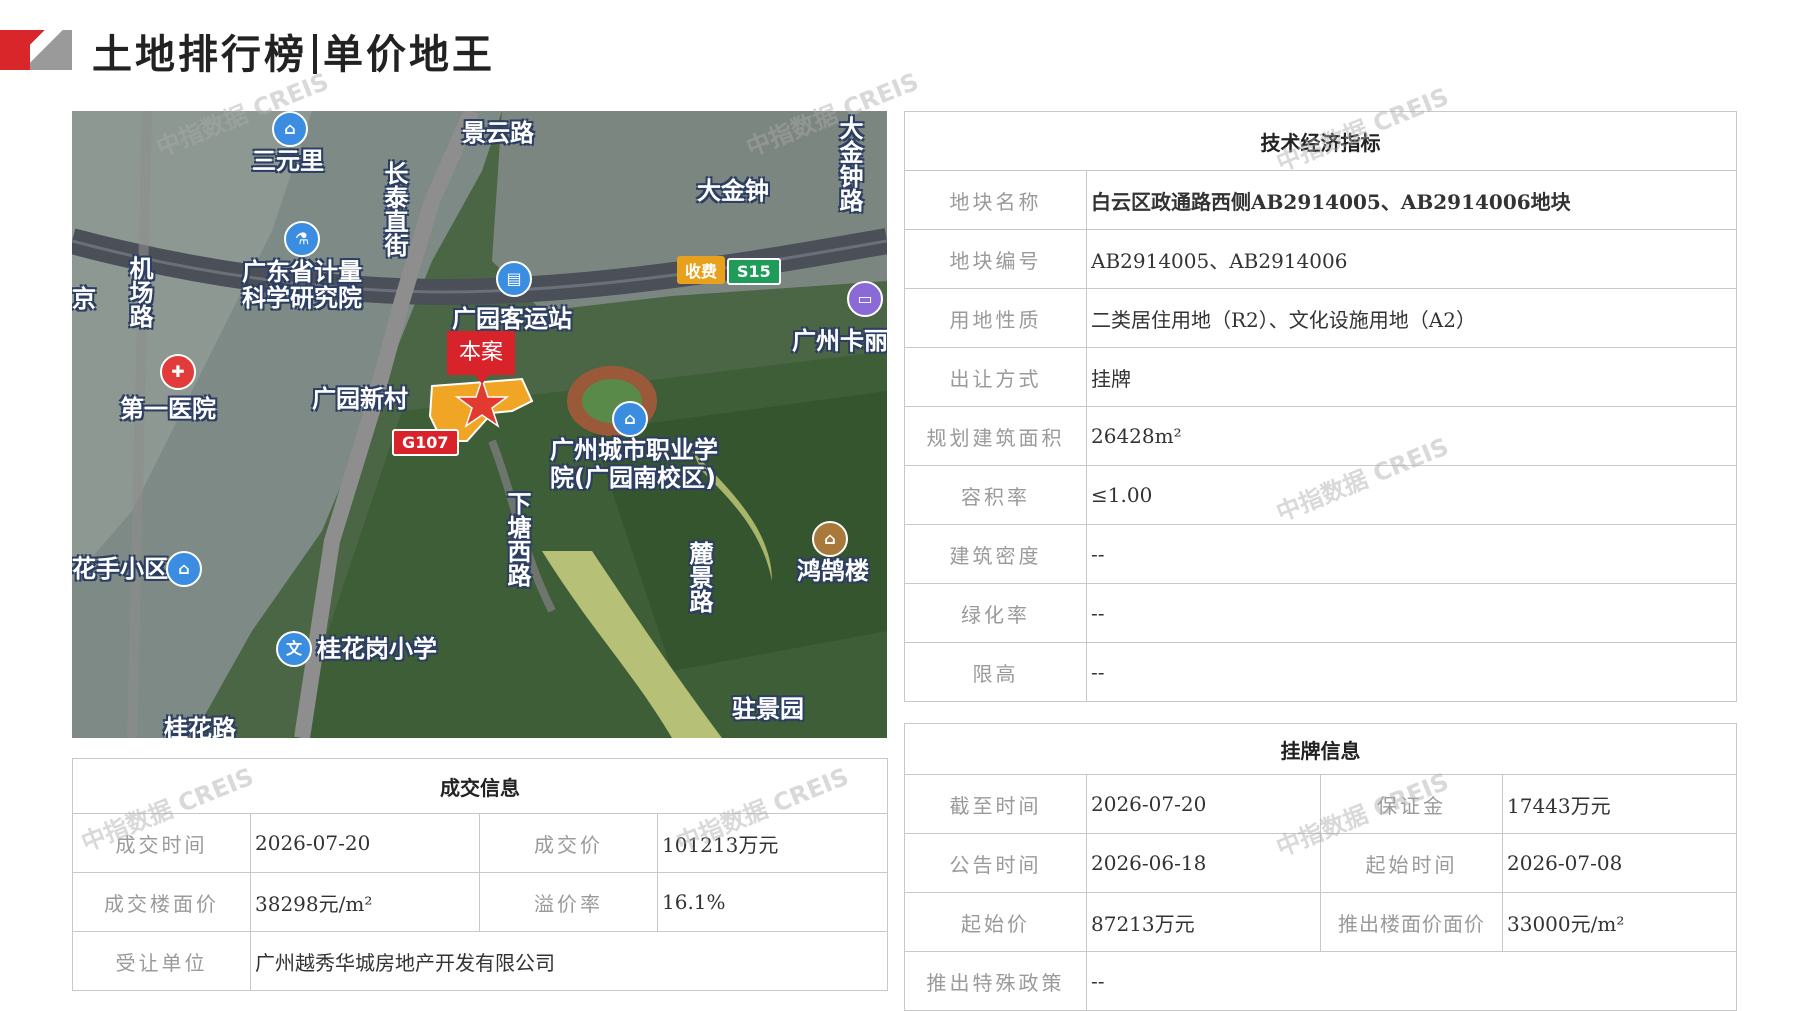 The width and height of the screenshot is (1797, 1011). Describe the element at coordinates (425, 442) in the screenshot. I see `g107-badge: G107` at that location.